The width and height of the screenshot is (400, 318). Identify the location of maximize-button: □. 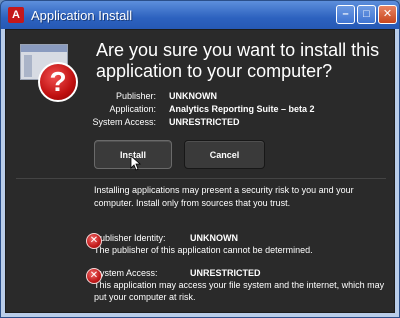
(366, 14).